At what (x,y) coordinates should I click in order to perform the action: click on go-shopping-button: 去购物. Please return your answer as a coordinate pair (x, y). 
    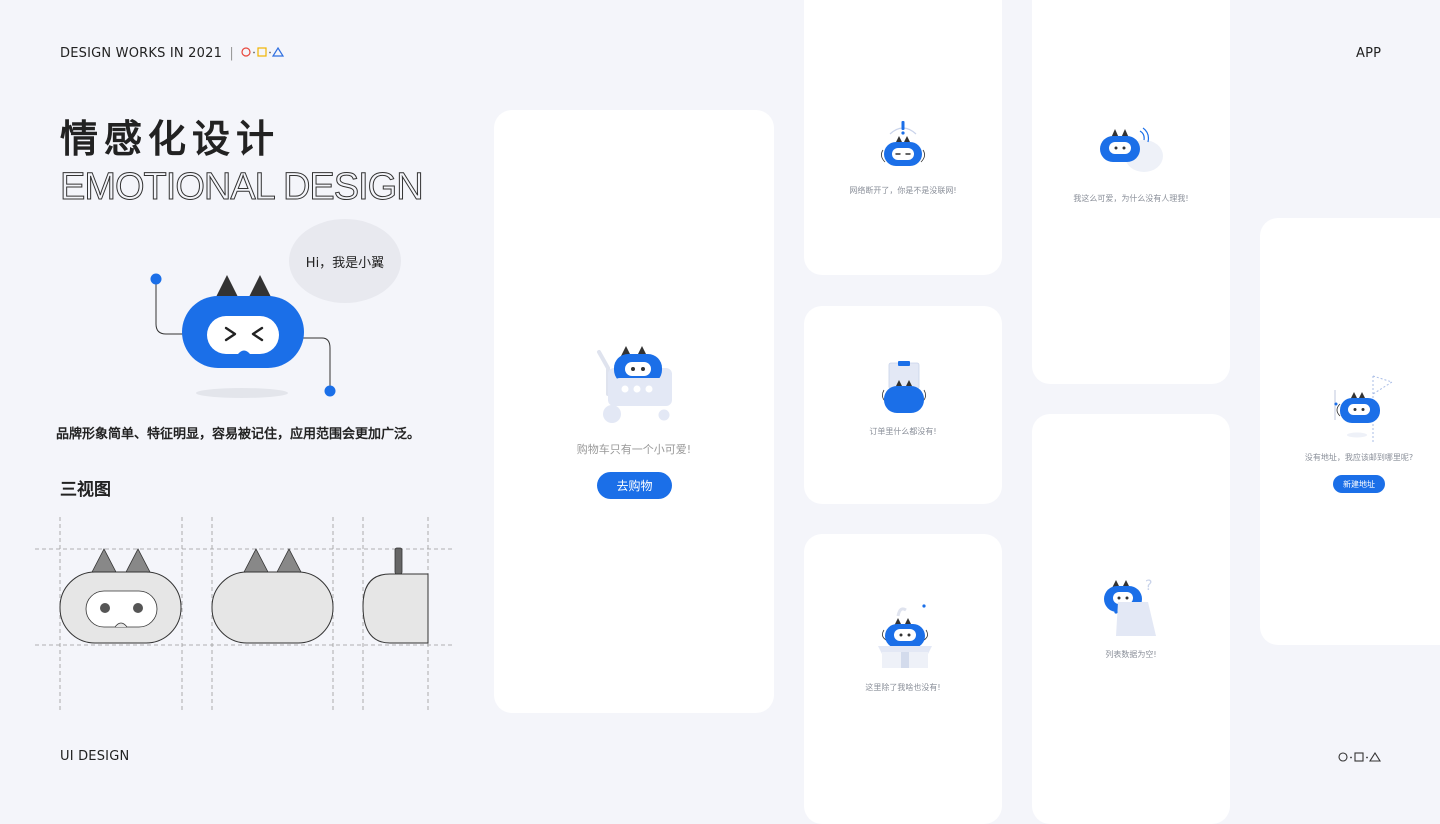
    Looking at the image, I should click on (634, 485).